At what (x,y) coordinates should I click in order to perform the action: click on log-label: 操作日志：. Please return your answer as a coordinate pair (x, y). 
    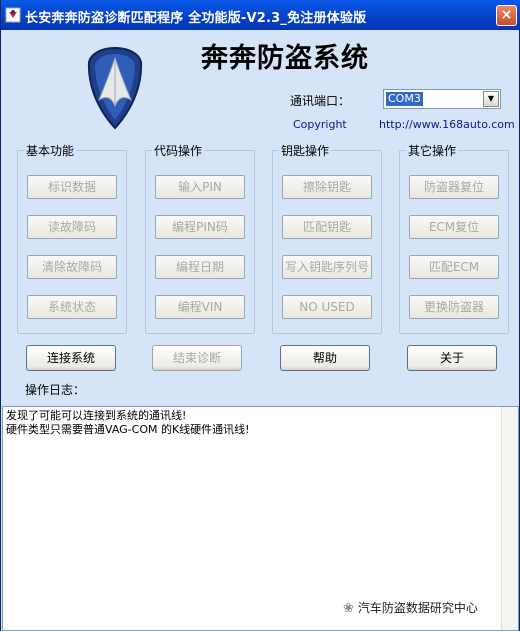
    Looking at the image, I should click on (55, 390).